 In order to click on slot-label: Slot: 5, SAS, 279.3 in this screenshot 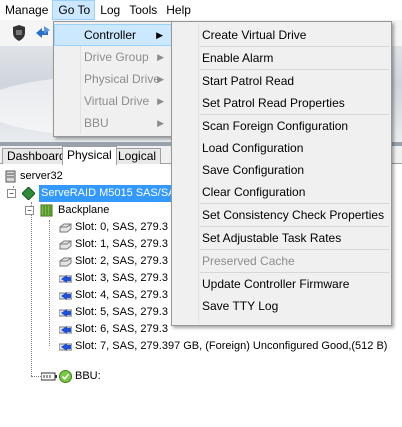, I will do `click(121, 312)`.